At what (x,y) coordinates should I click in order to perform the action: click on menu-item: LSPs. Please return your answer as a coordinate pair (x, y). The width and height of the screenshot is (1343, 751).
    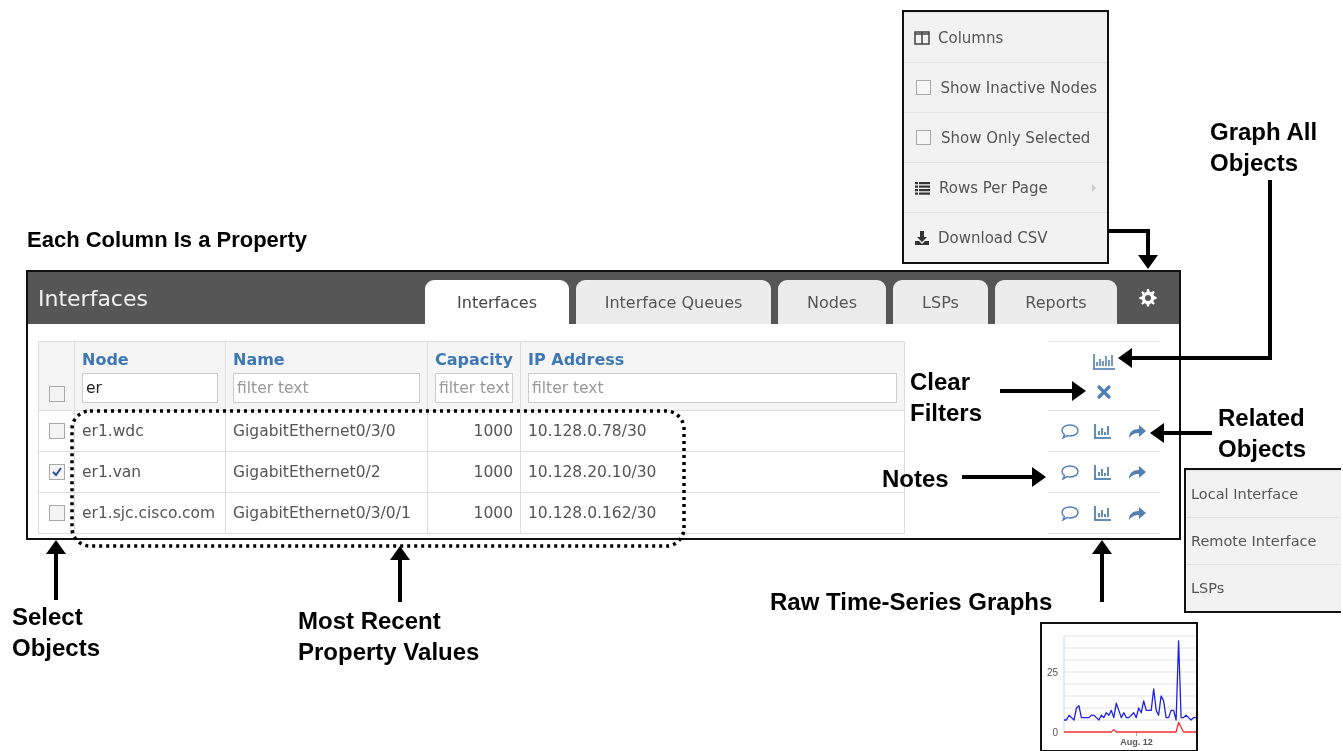
    Looking at the image, I should click on (1263, 587).